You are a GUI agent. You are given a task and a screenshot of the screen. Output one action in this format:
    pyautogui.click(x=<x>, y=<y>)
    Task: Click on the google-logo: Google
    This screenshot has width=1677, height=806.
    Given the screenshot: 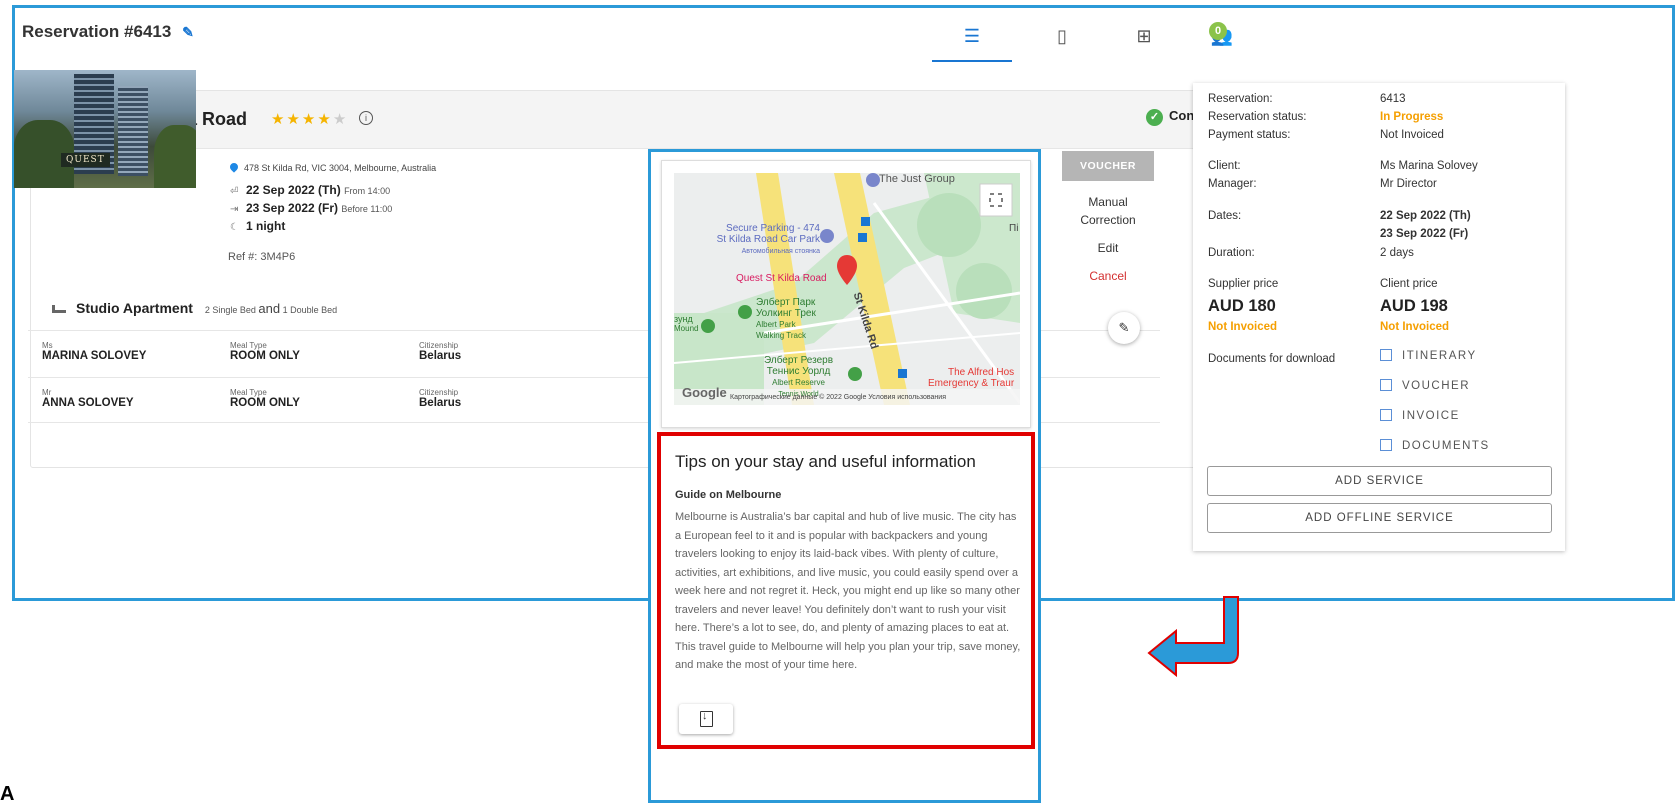 What is the action you would take?
    pyautogui.click(x=704, y=392)
    